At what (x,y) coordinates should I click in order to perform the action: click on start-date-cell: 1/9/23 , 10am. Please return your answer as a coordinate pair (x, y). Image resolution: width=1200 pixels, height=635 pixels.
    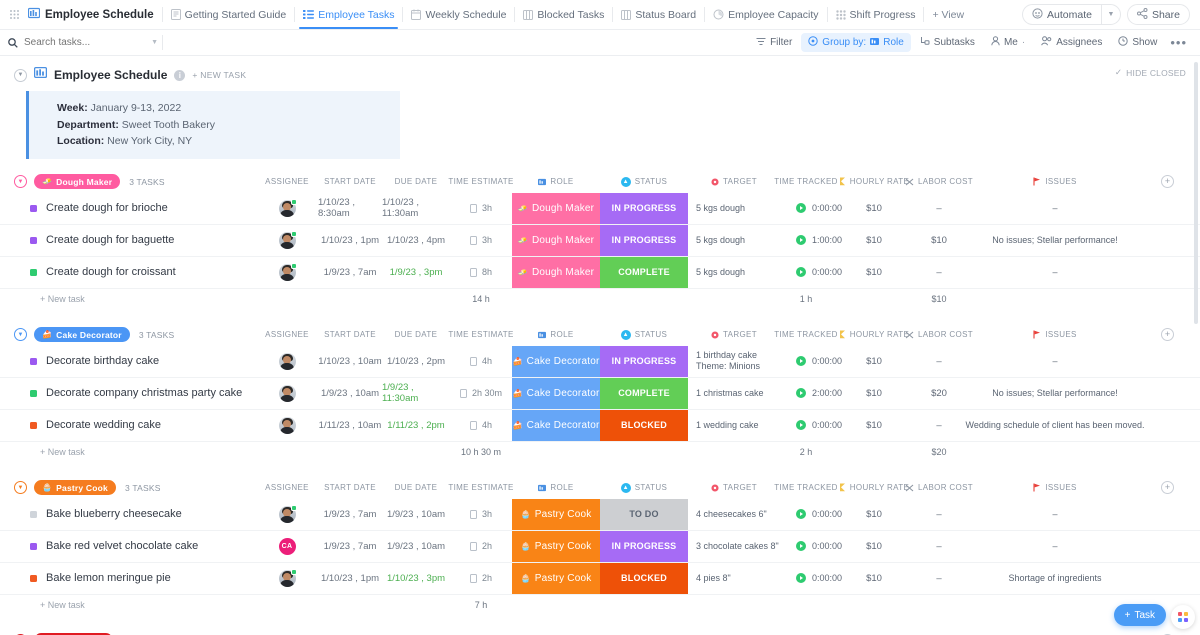
    Looking at the image, I should click on (350, 393).